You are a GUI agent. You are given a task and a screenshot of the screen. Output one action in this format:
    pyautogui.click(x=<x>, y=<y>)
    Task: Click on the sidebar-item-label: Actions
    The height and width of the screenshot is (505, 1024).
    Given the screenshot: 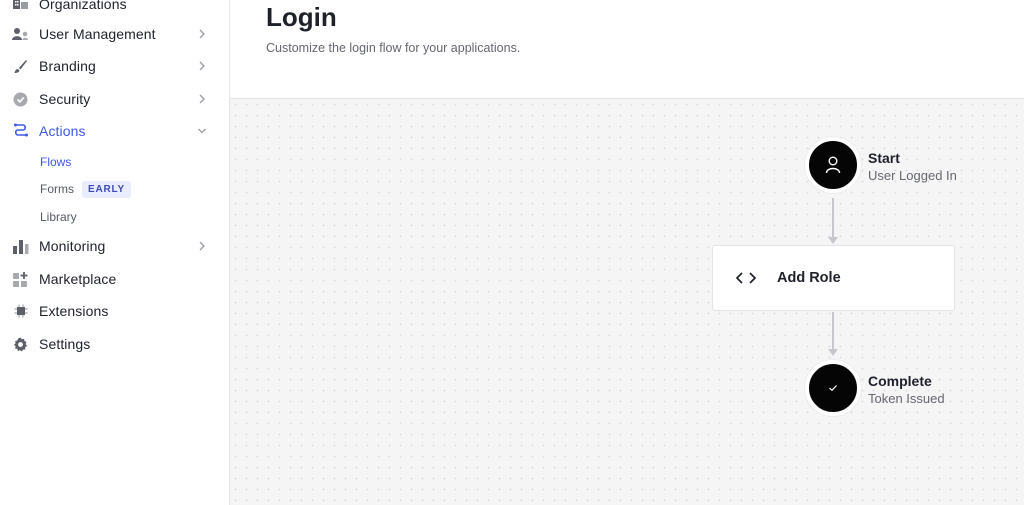 What is the action you would take?
    pyautogui.click(x=62, y=131)
    